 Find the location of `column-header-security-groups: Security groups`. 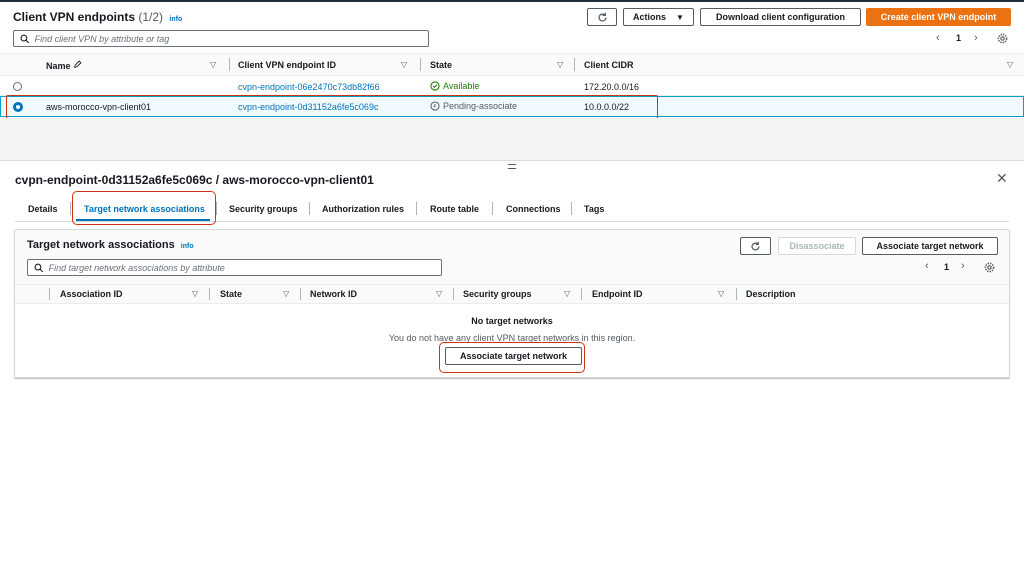

column-header-security-groups: Security groups is located at coordinates (497, 294).